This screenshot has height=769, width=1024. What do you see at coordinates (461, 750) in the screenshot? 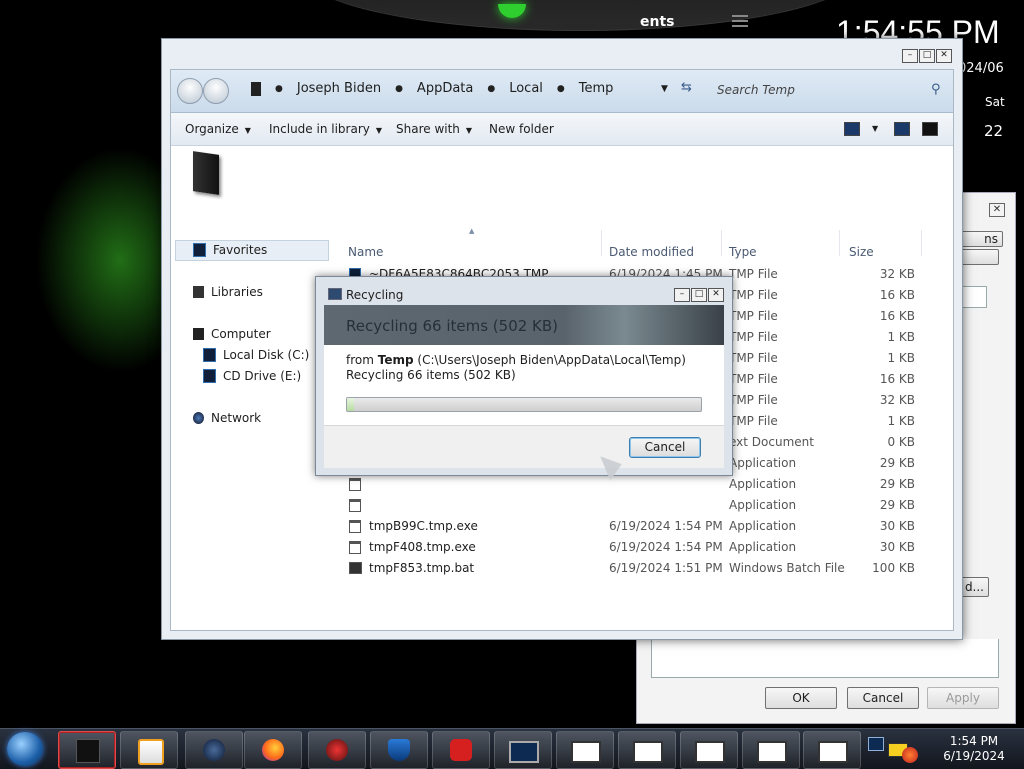
I see `taskbar-recorder-button` at bounding box center [461, 750].